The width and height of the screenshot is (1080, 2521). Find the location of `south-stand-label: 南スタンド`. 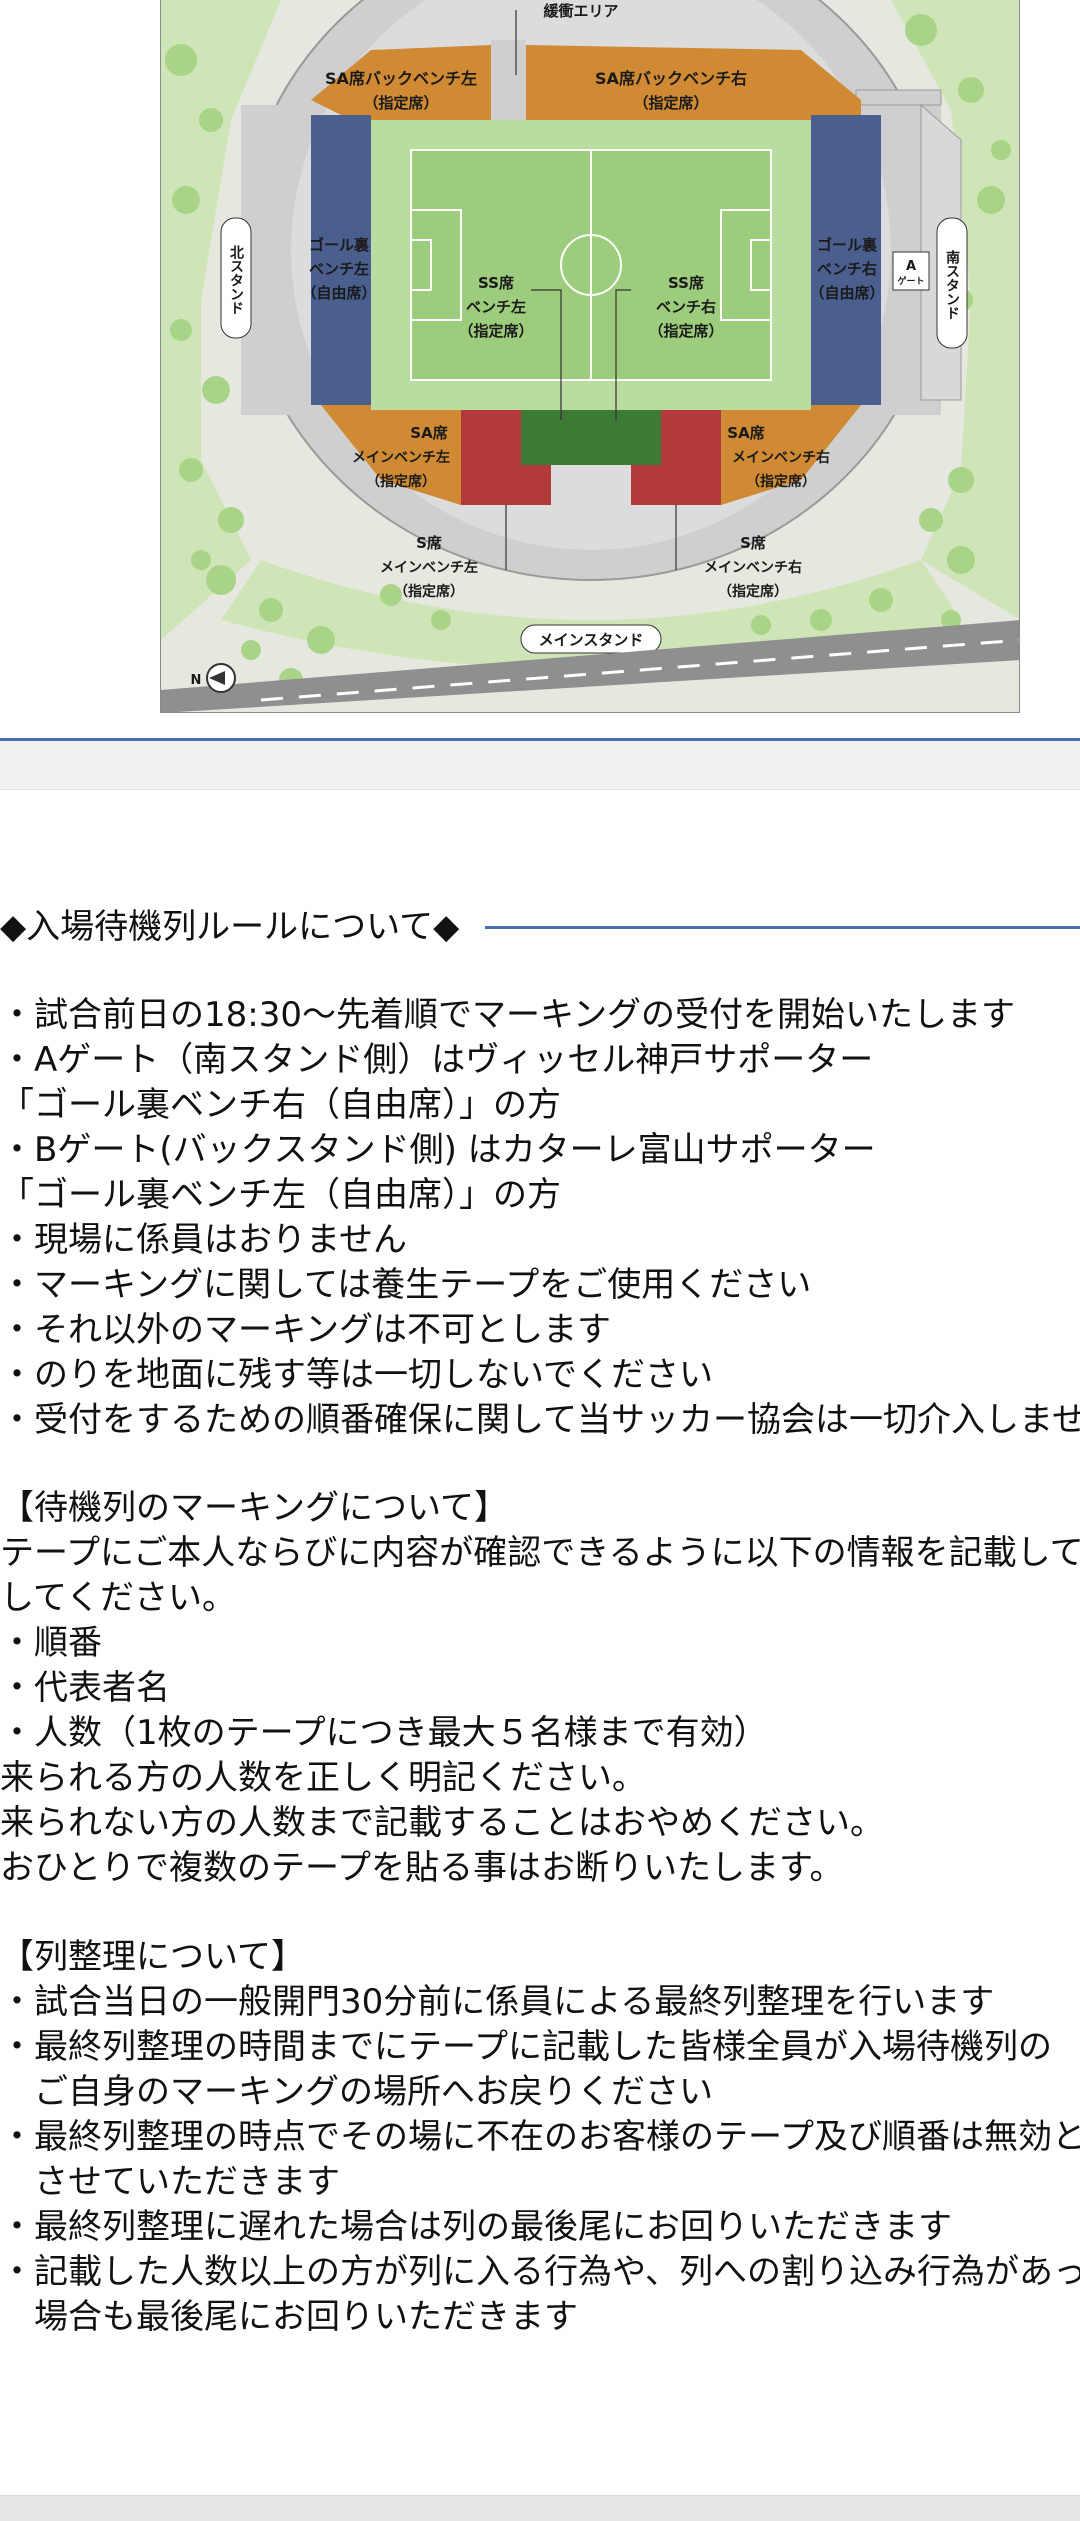

south-stand-label: 南スタンド is located at coordinates (952, 284).